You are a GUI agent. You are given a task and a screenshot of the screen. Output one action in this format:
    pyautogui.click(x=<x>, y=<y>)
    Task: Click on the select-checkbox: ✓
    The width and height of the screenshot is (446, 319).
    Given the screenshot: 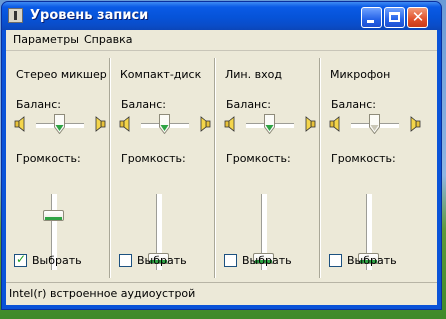 What is the action you would take?
    pyautogui.click(x=20, y=259)
    